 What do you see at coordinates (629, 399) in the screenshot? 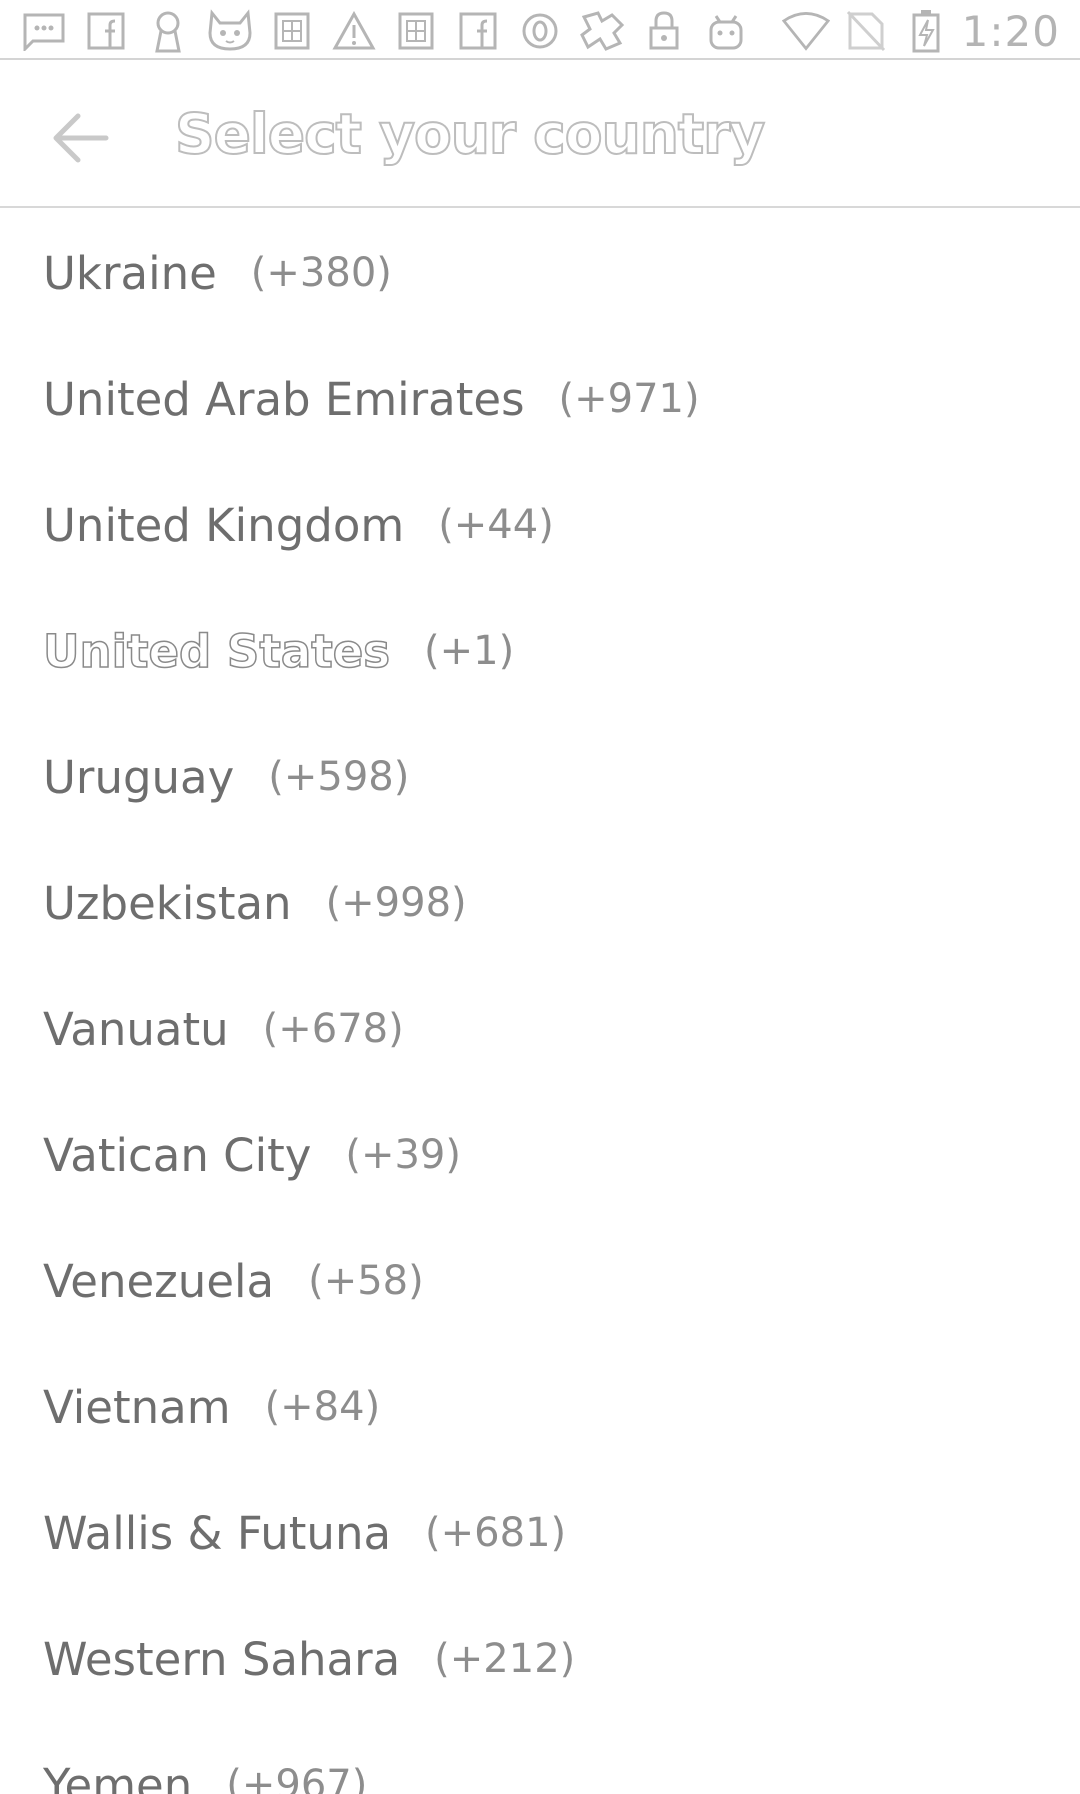
I see `dial-code: (+971)` at bounding box center [629, 399].